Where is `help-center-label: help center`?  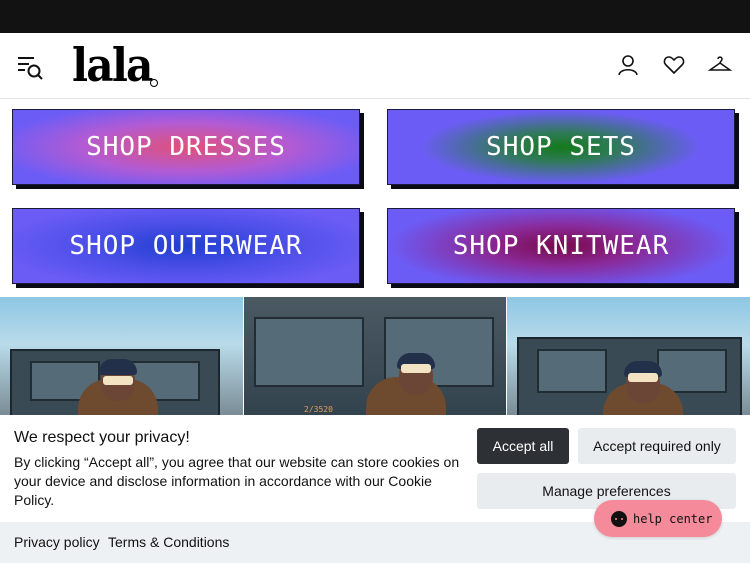
help-center-label: help center is located at coordinates (673, 518).